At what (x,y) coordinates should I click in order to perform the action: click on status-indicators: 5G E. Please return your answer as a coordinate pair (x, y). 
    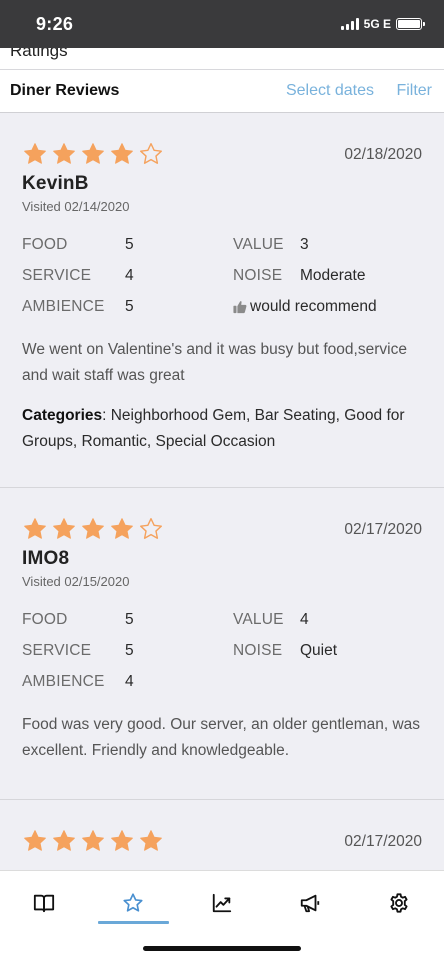
    Looking at the image, I should click on (382, 24).